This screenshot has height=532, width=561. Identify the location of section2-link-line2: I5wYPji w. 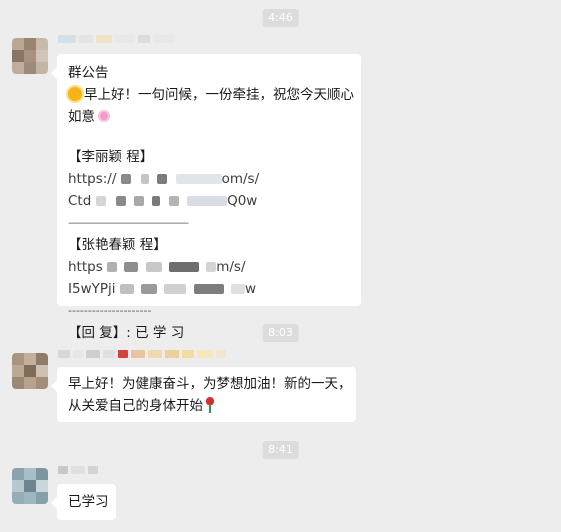
(209, 289).